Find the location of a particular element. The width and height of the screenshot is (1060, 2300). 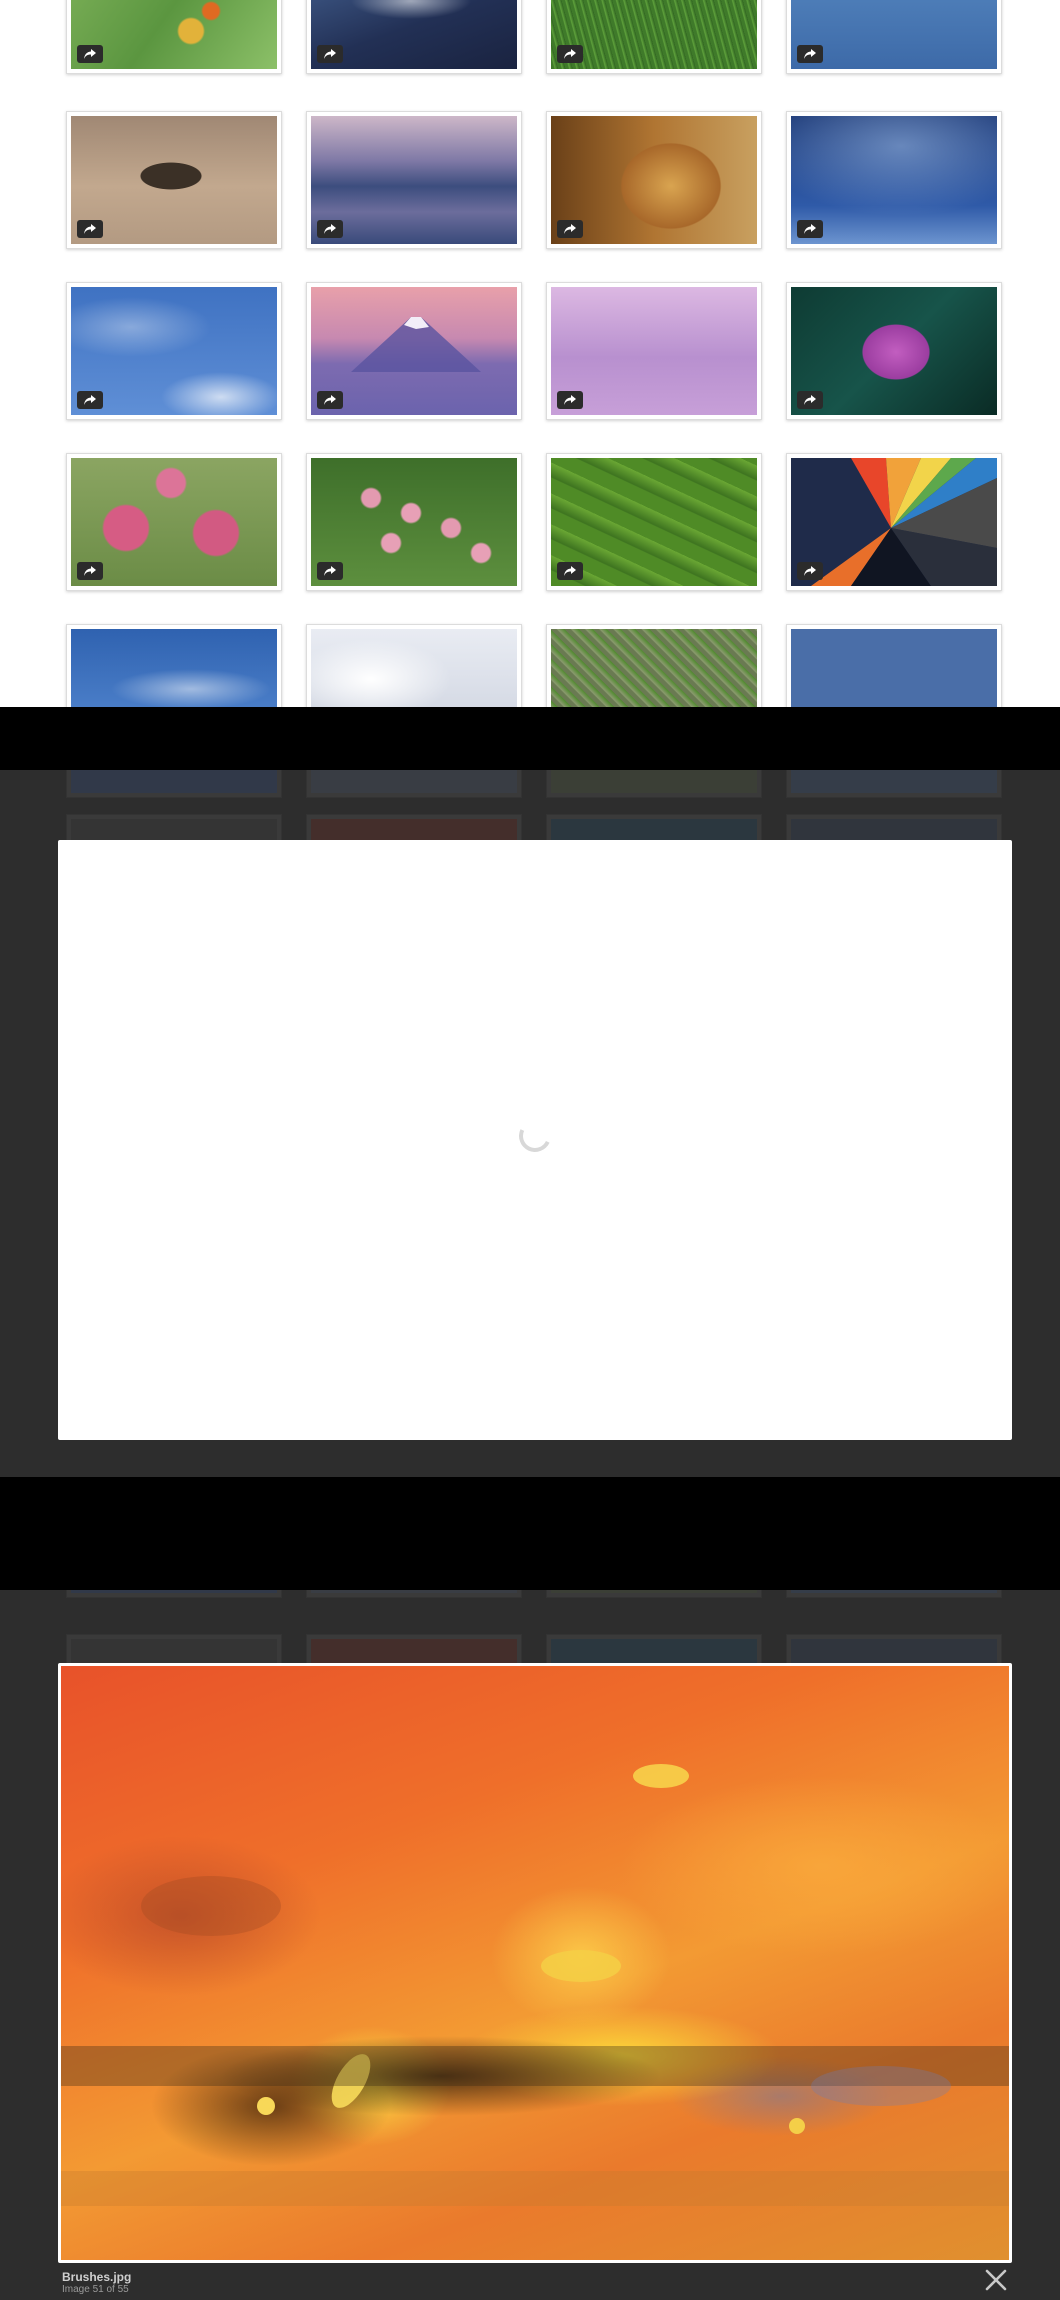

image-counter: Image 51 of 55 is located at coordinates (95, 2289).